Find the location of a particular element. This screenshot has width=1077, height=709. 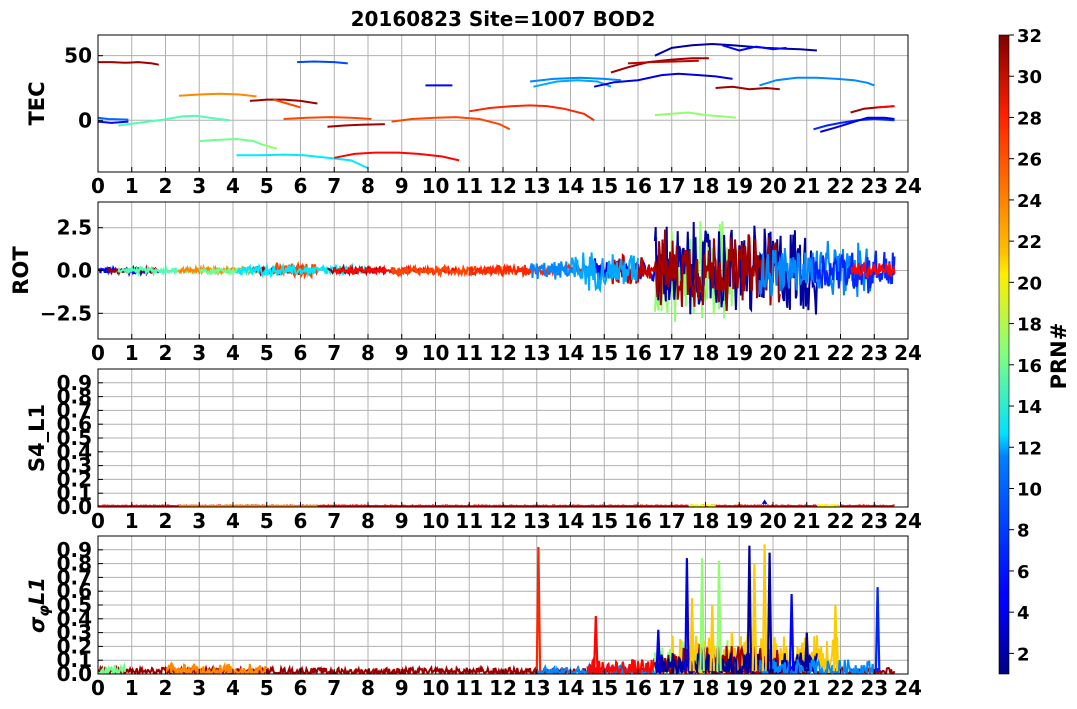

series-line-prn26 is located at coordinates (451, 123).